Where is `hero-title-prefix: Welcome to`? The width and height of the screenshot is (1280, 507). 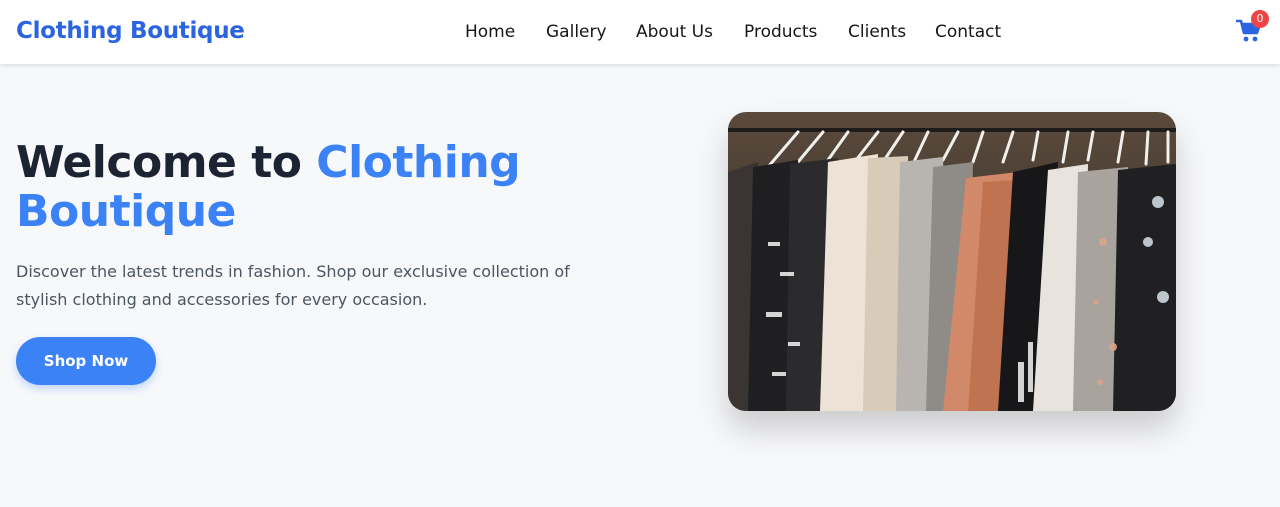
hero-title-prefix: Welcome to is located at coordinates (166, 162).